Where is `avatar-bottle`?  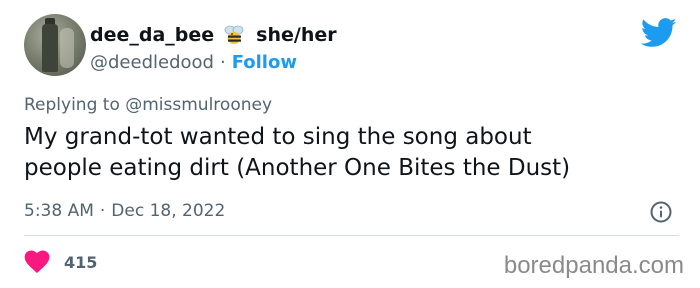
avatar-bottle is located at coordinates (50, 48).